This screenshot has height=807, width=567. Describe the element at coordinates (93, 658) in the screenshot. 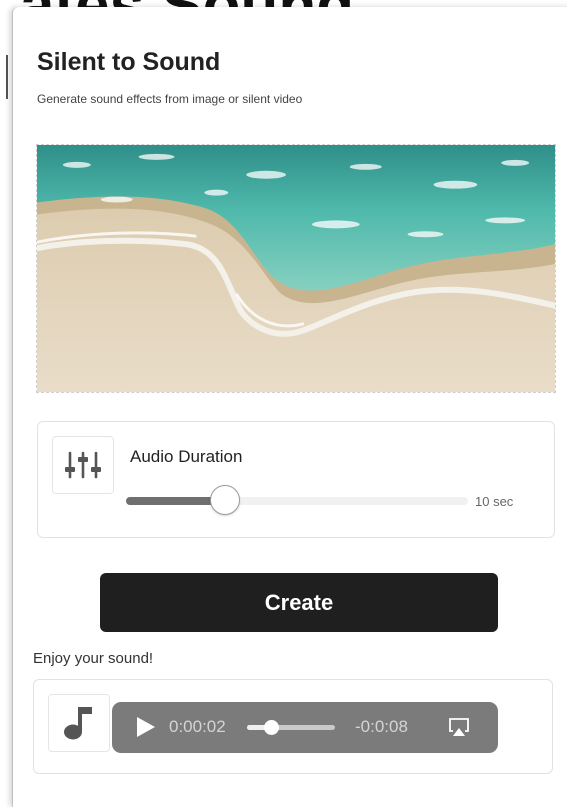

I see `result-label: Enjoy your sound!` at that location.